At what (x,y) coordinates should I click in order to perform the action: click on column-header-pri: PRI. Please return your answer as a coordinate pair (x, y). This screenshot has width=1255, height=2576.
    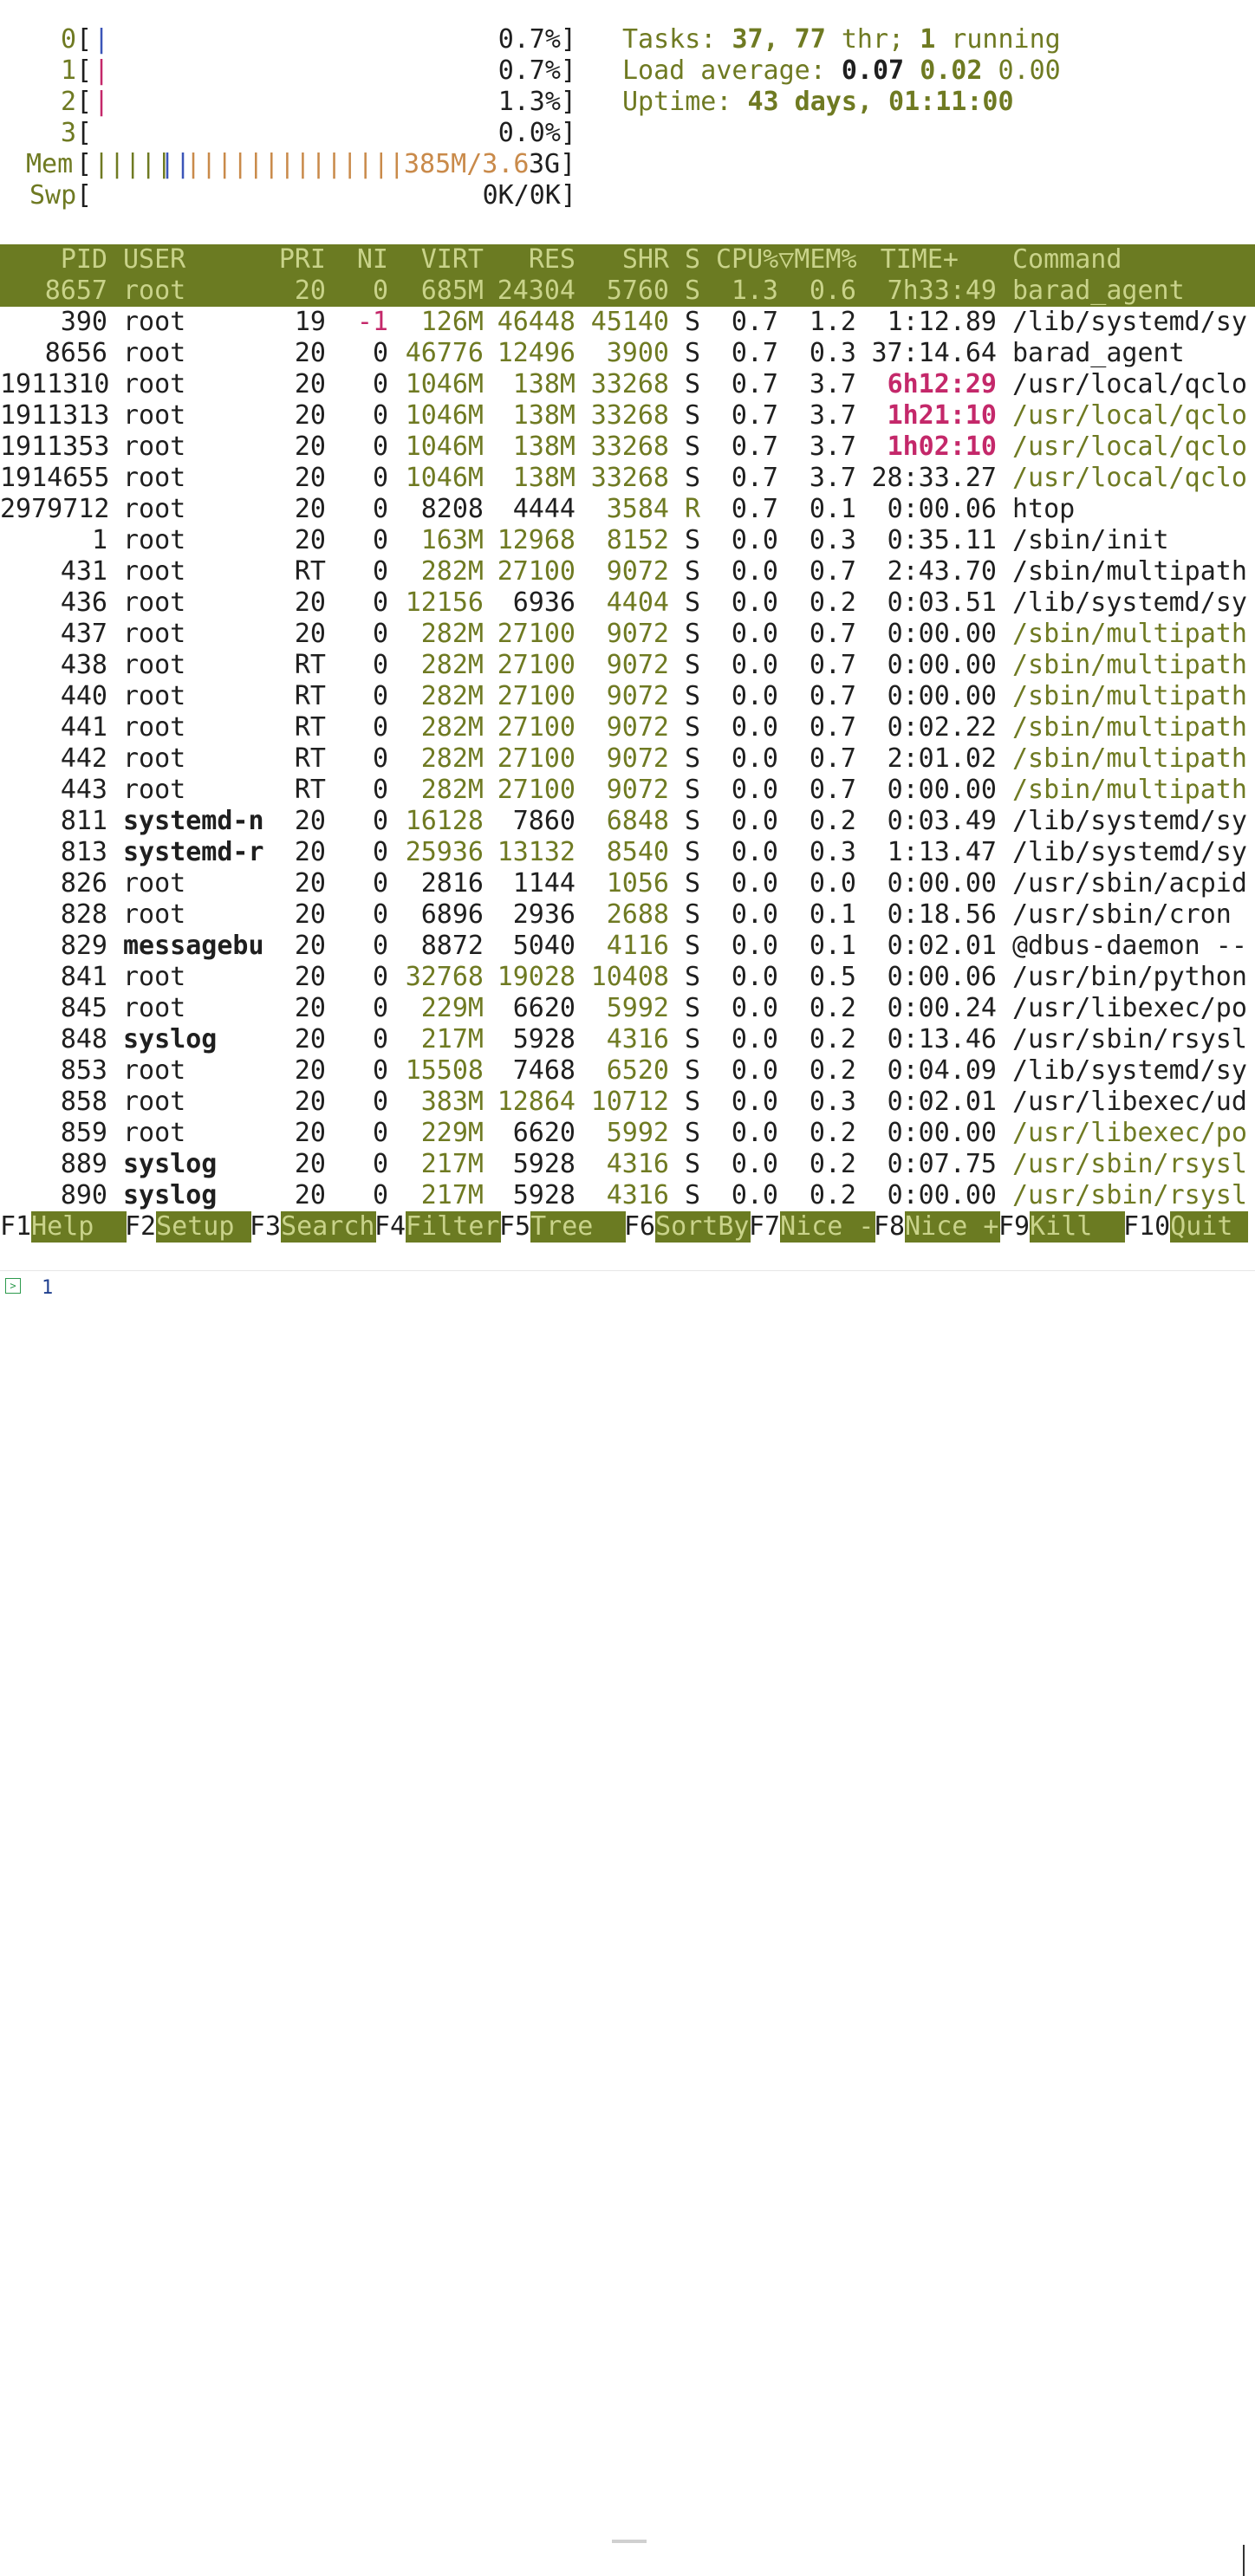
    Looking at the image, I should click on (300, 260).